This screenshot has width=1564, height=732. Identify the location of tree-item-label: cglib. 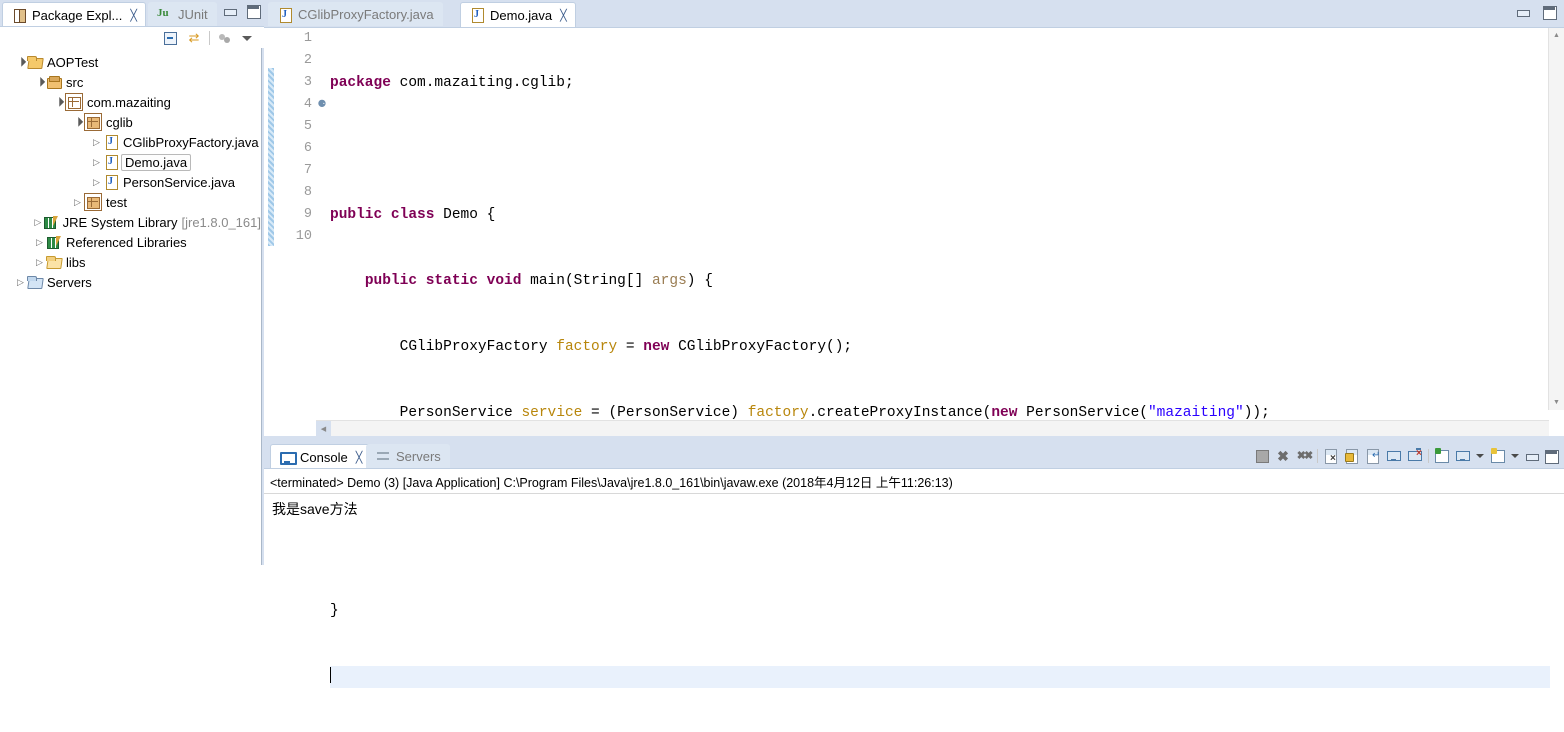
(119, 122).